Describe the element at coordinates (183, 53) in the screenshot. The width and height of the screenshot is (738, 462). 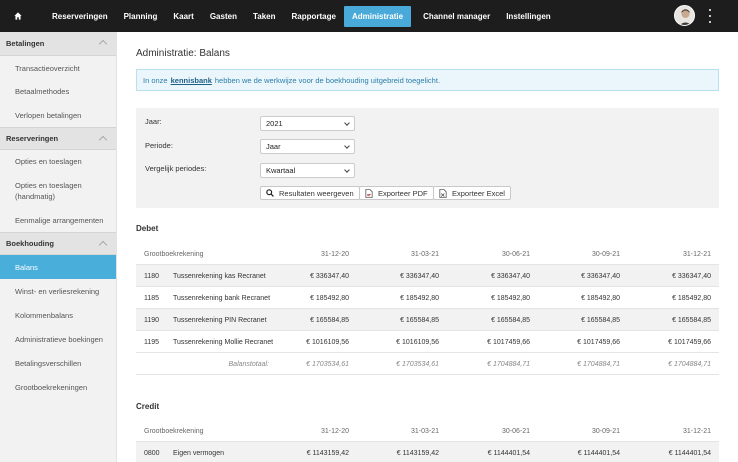
I see `page-title: Administratie: Balans` at that location.